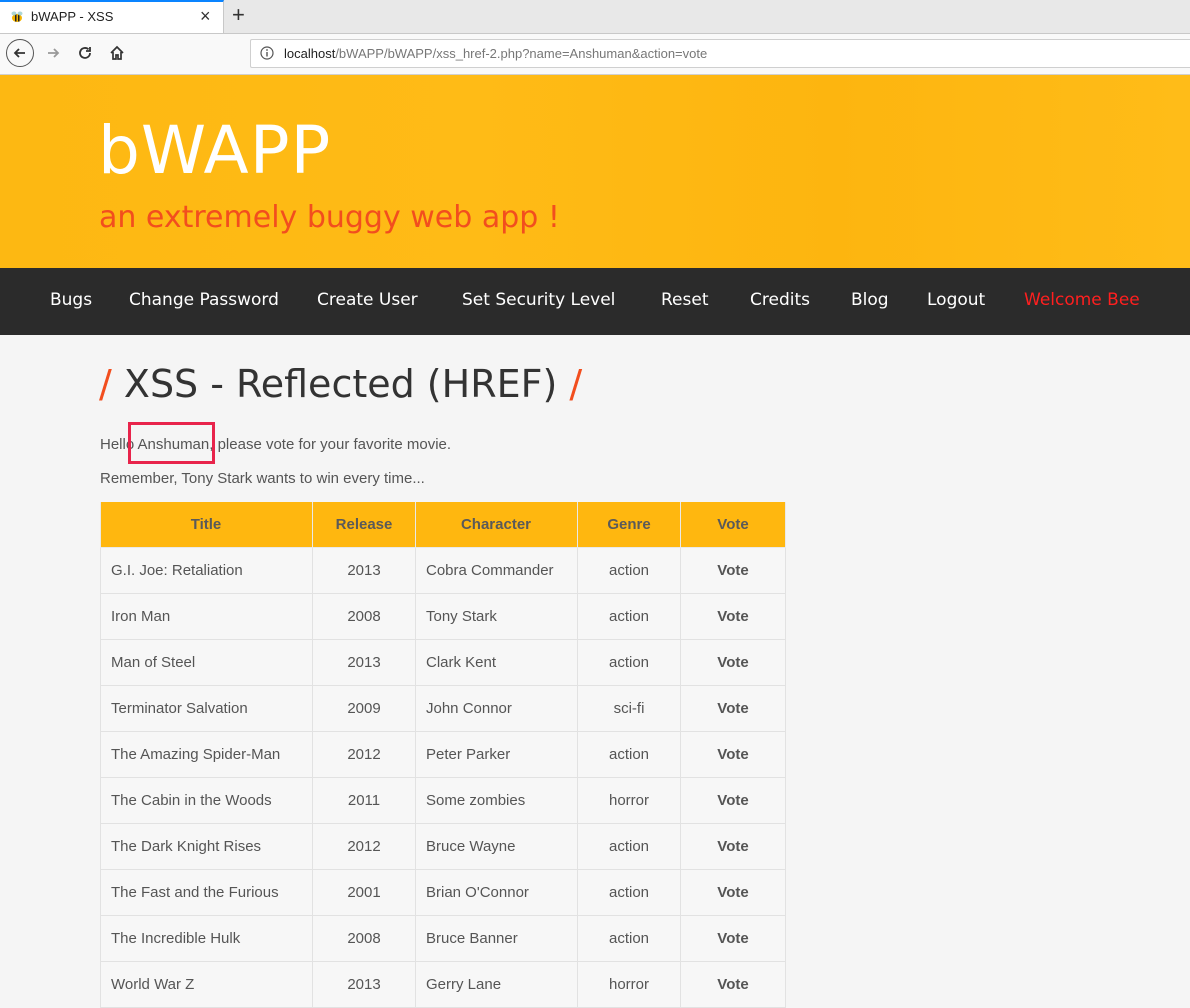 This screenshot has height=1008, width=1190. Describe the element at coordinates (238, 15) in the screenshot. I see `new-tab-button: +` at that location.